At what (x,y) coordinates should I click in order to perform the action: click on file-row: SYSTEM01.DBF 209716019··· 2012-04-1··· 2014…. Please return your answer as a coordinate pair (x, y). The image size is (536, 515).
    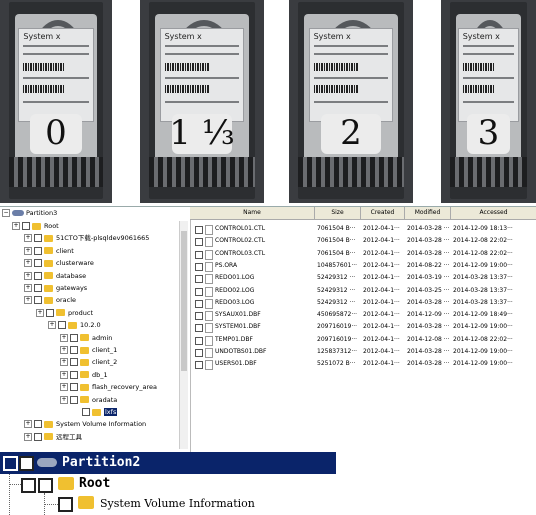
    Looking at the image, I should click on (363, 327).